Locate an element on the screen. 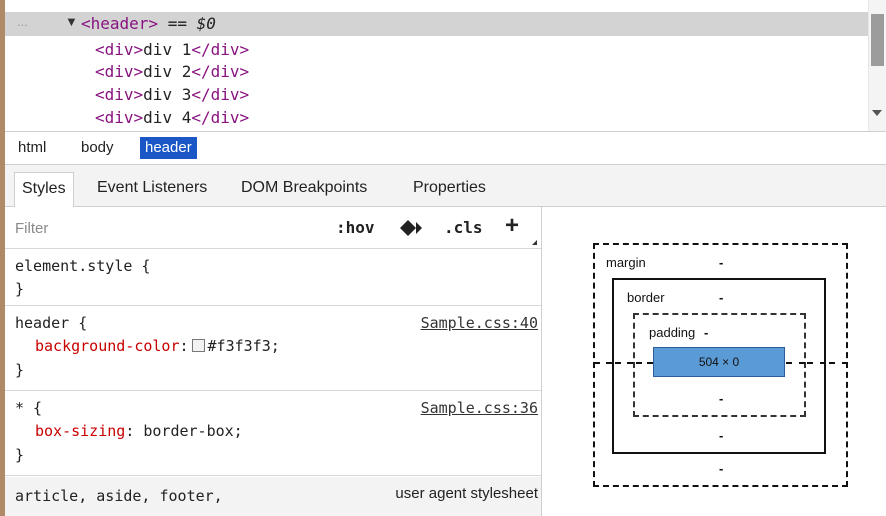 Image resolution: width=886 pixels, height=516 pixels. margin-top-value: - is located at coordinates (721, 262).